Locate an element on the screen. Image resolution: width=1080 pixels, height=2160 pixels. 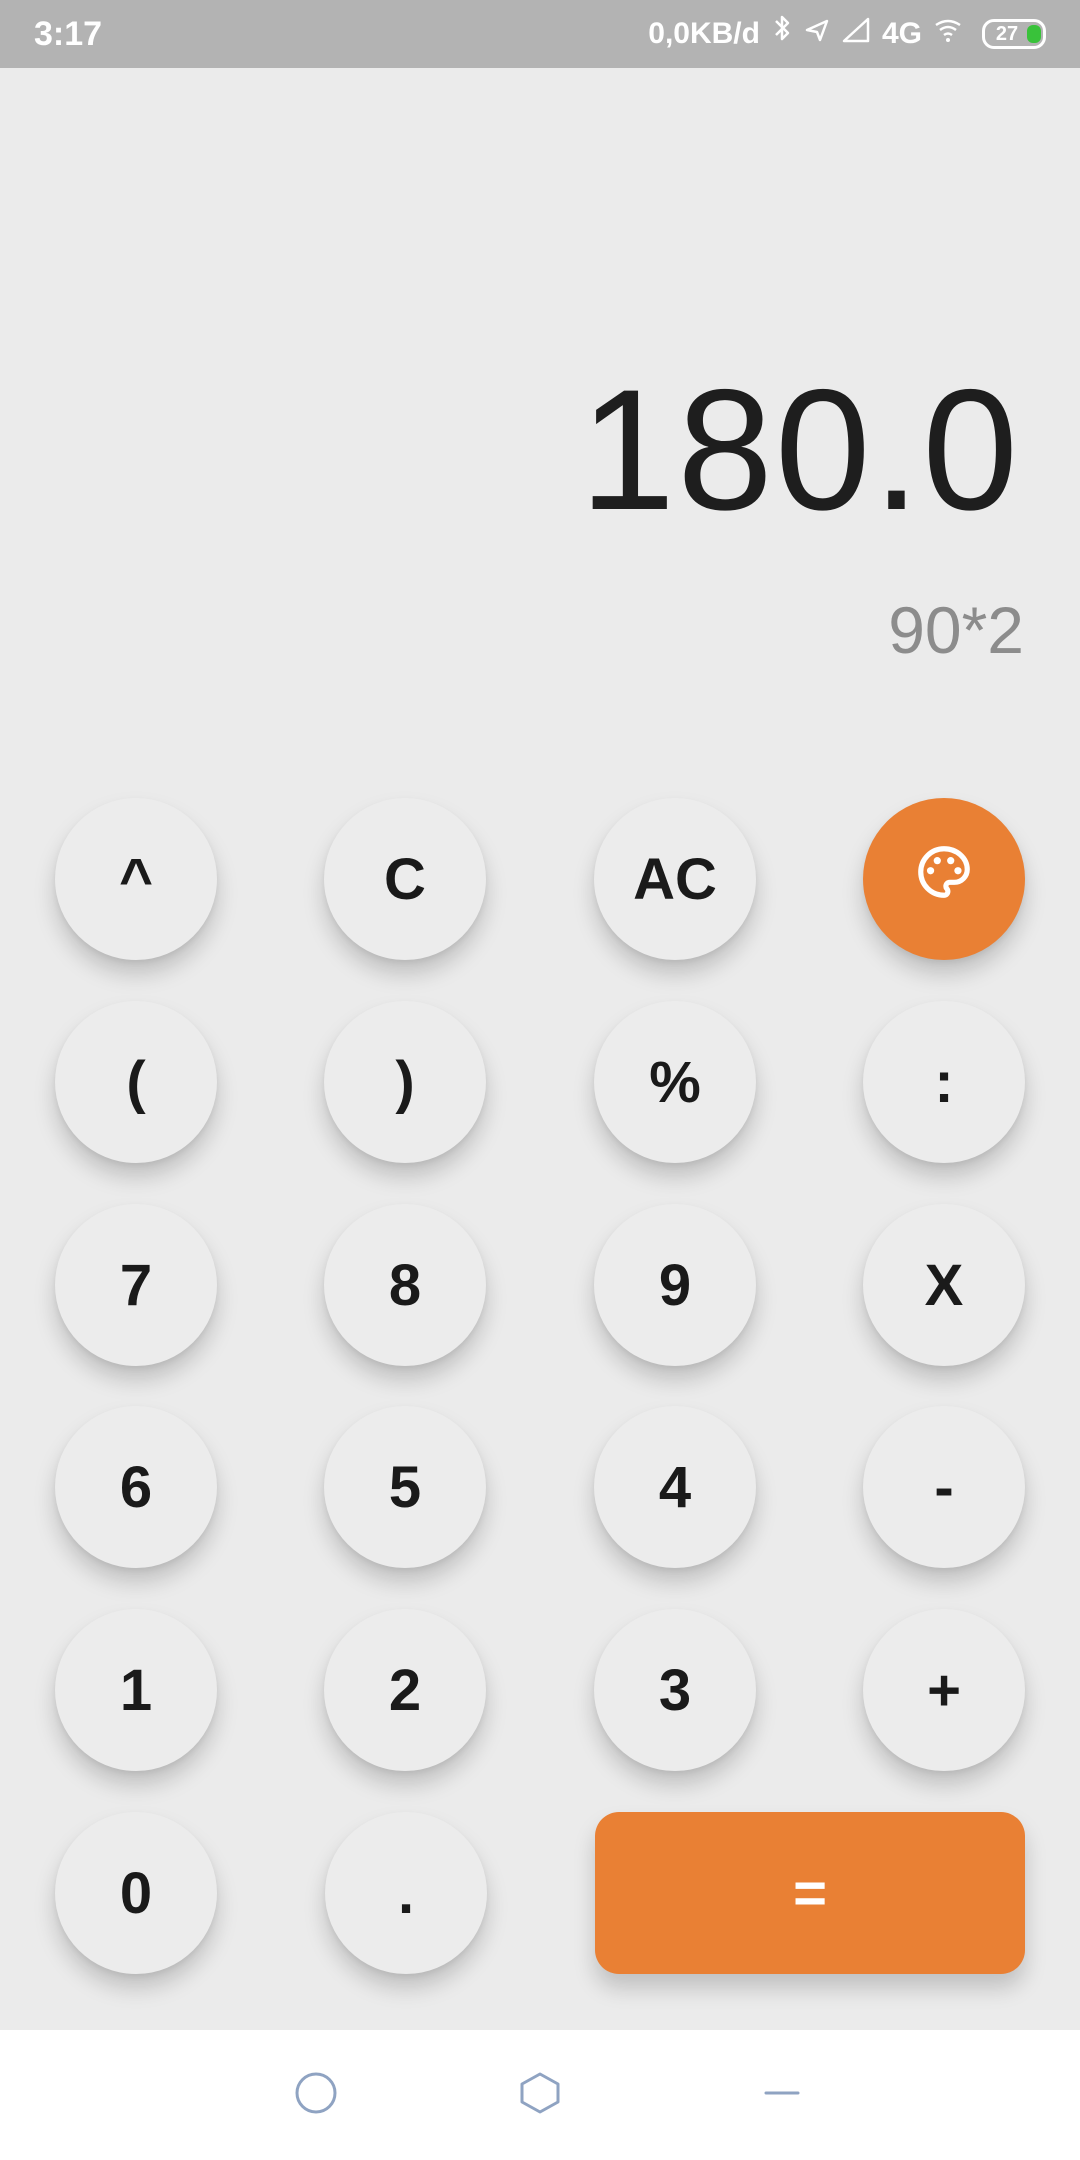
home-button is located at coordinates (540, 2095).